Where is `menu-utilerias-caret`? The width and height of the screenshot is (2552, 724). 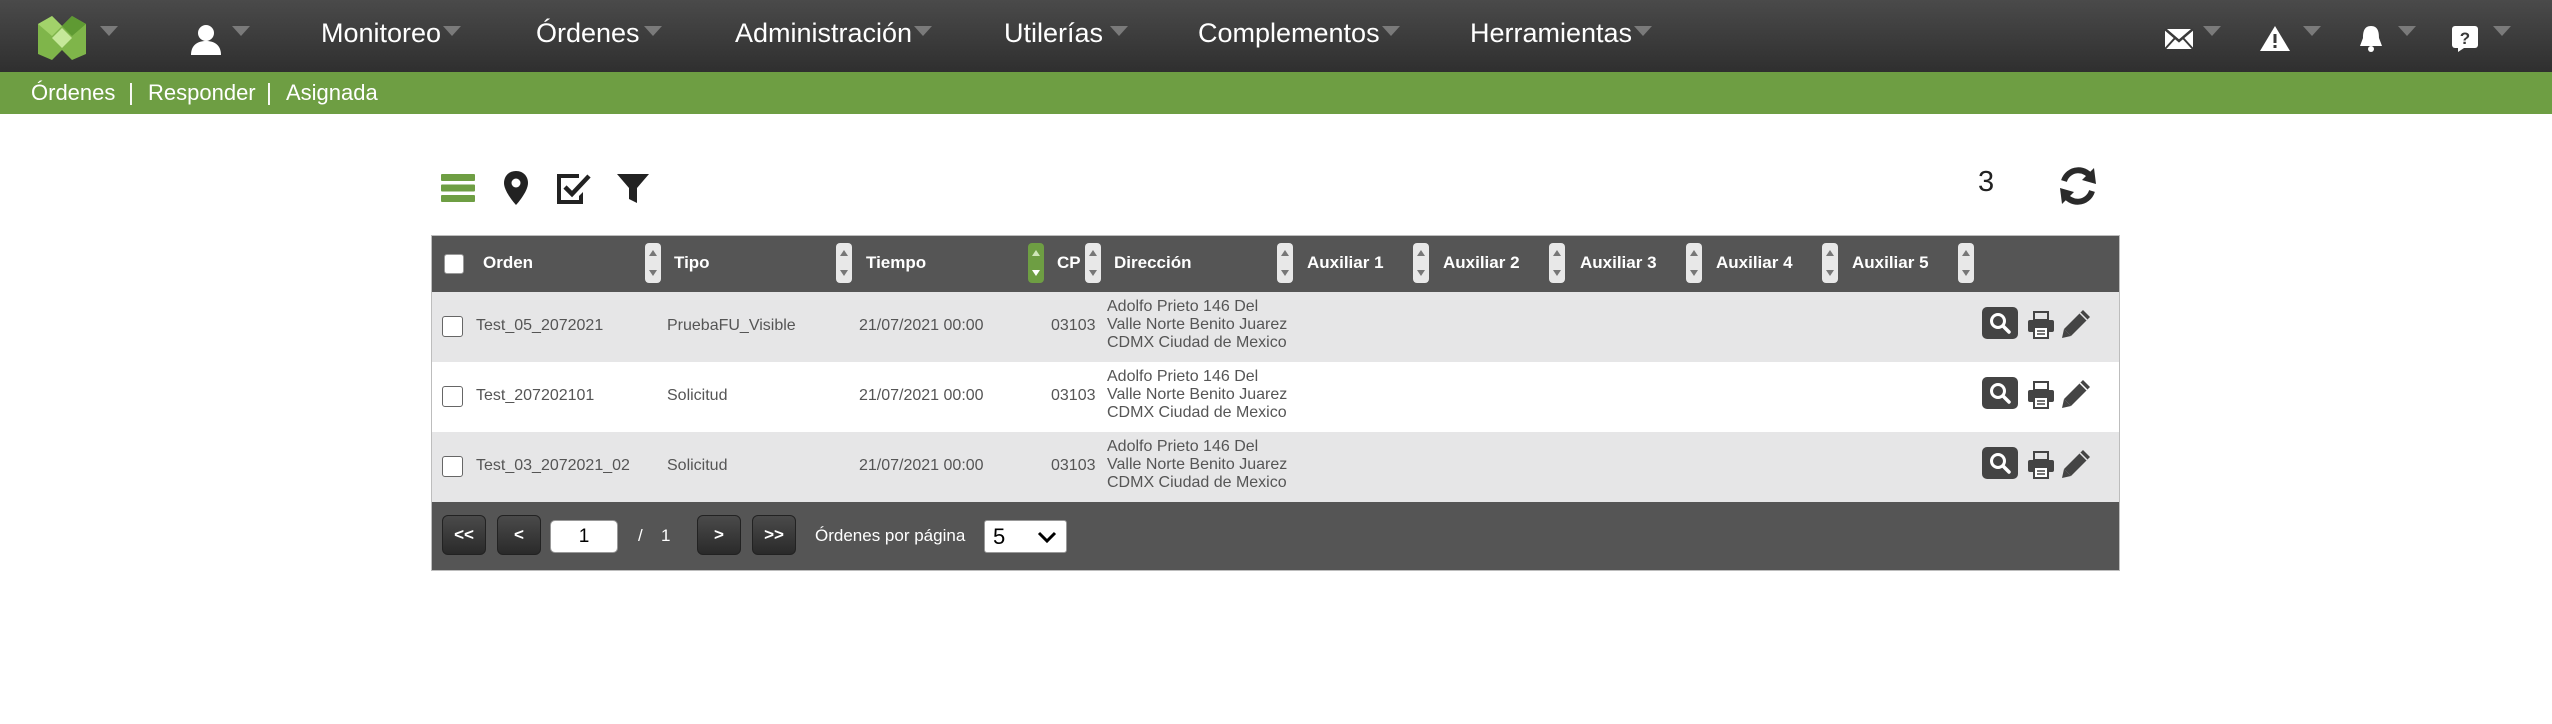
menu-utilerias-caret is located at coordinates (1119, 31).